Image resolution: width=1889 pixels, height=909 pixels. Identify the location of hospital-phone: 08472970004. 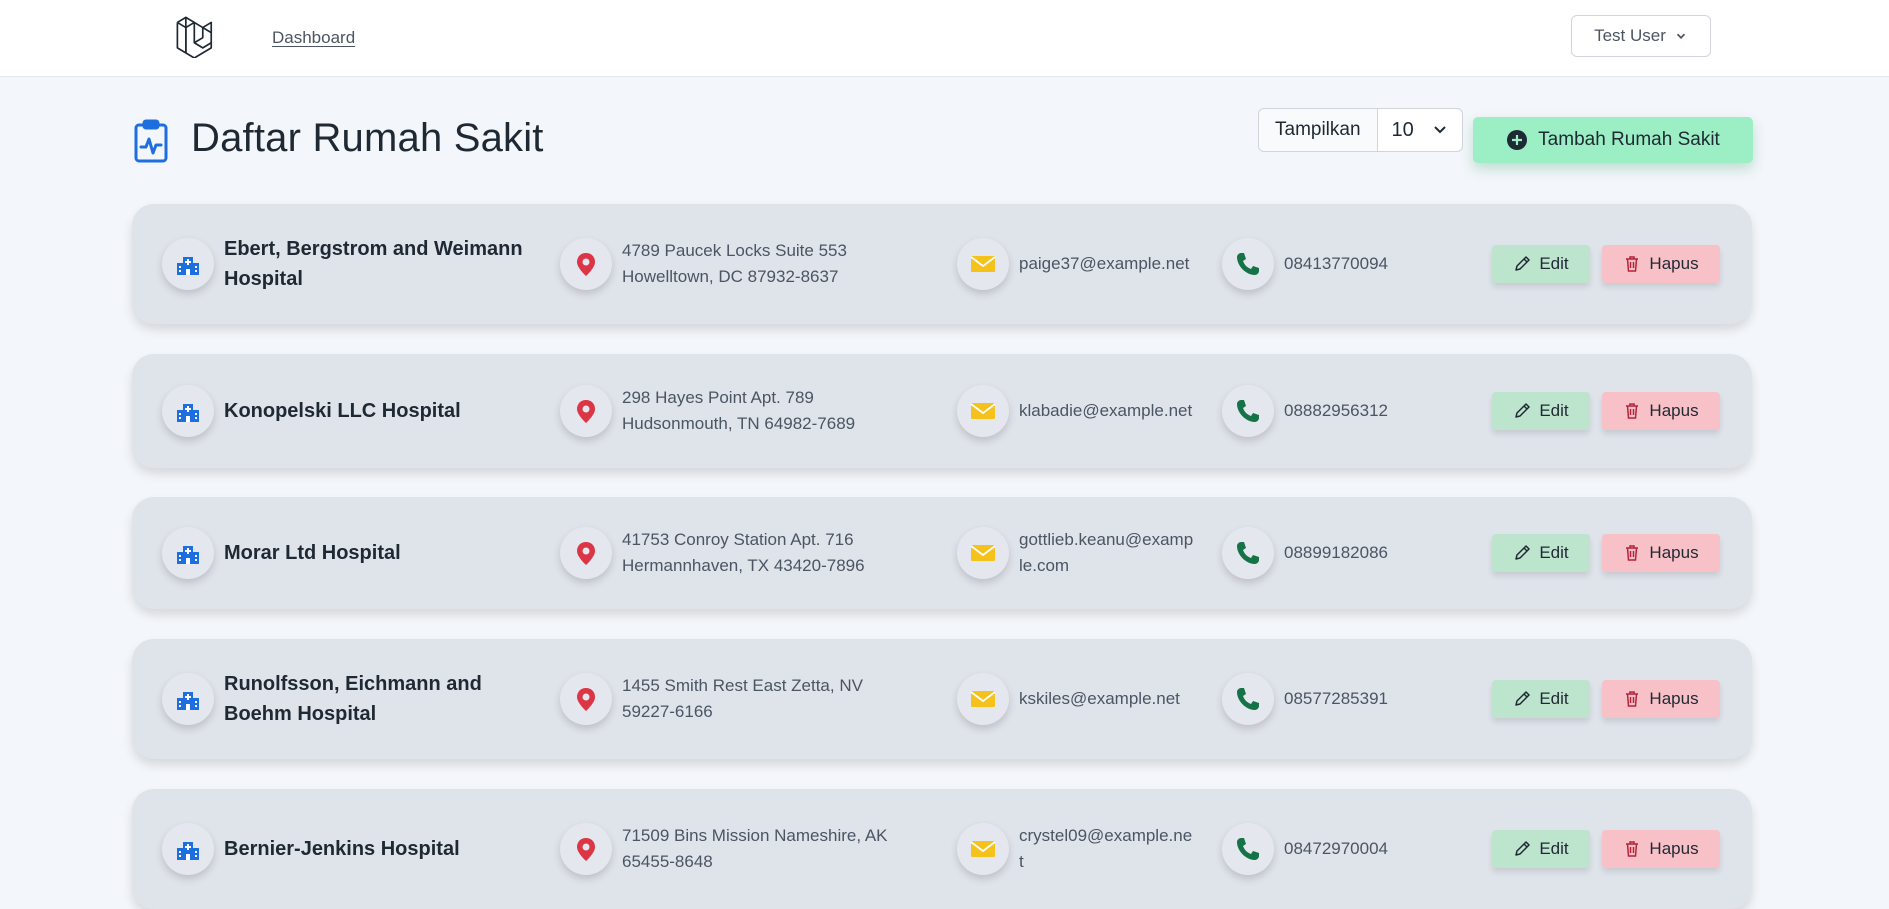
(1336, 848).